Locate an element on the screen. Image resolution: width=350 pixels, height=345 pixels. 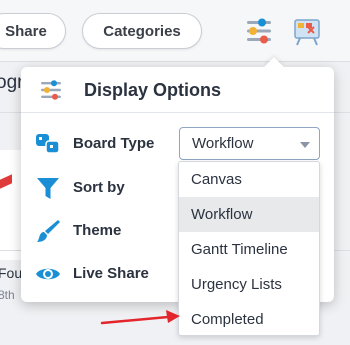
board-type-option: Canvas is located at coordinates (249, 179).